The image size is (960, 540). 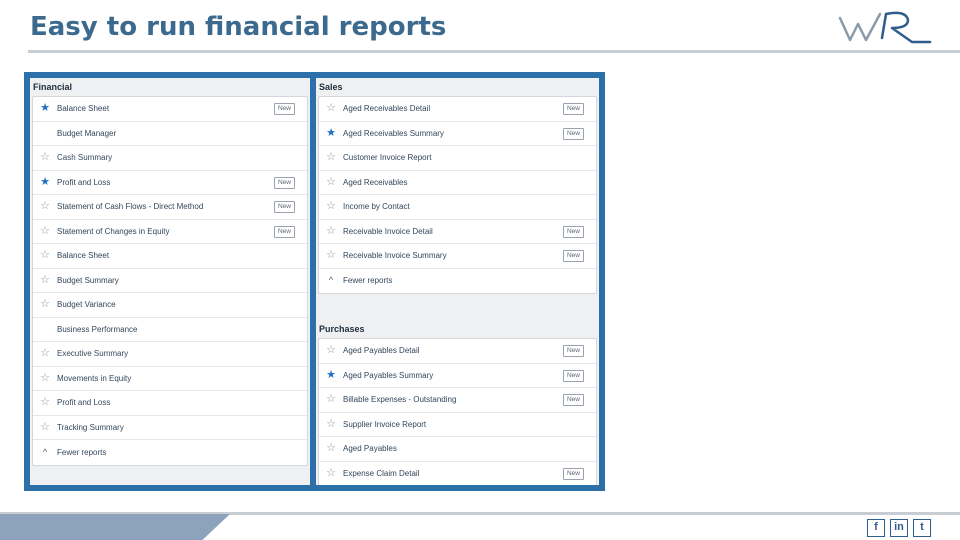 I want to click on report-row: ★ Balance Sheet New, so click(x=170, y=109).